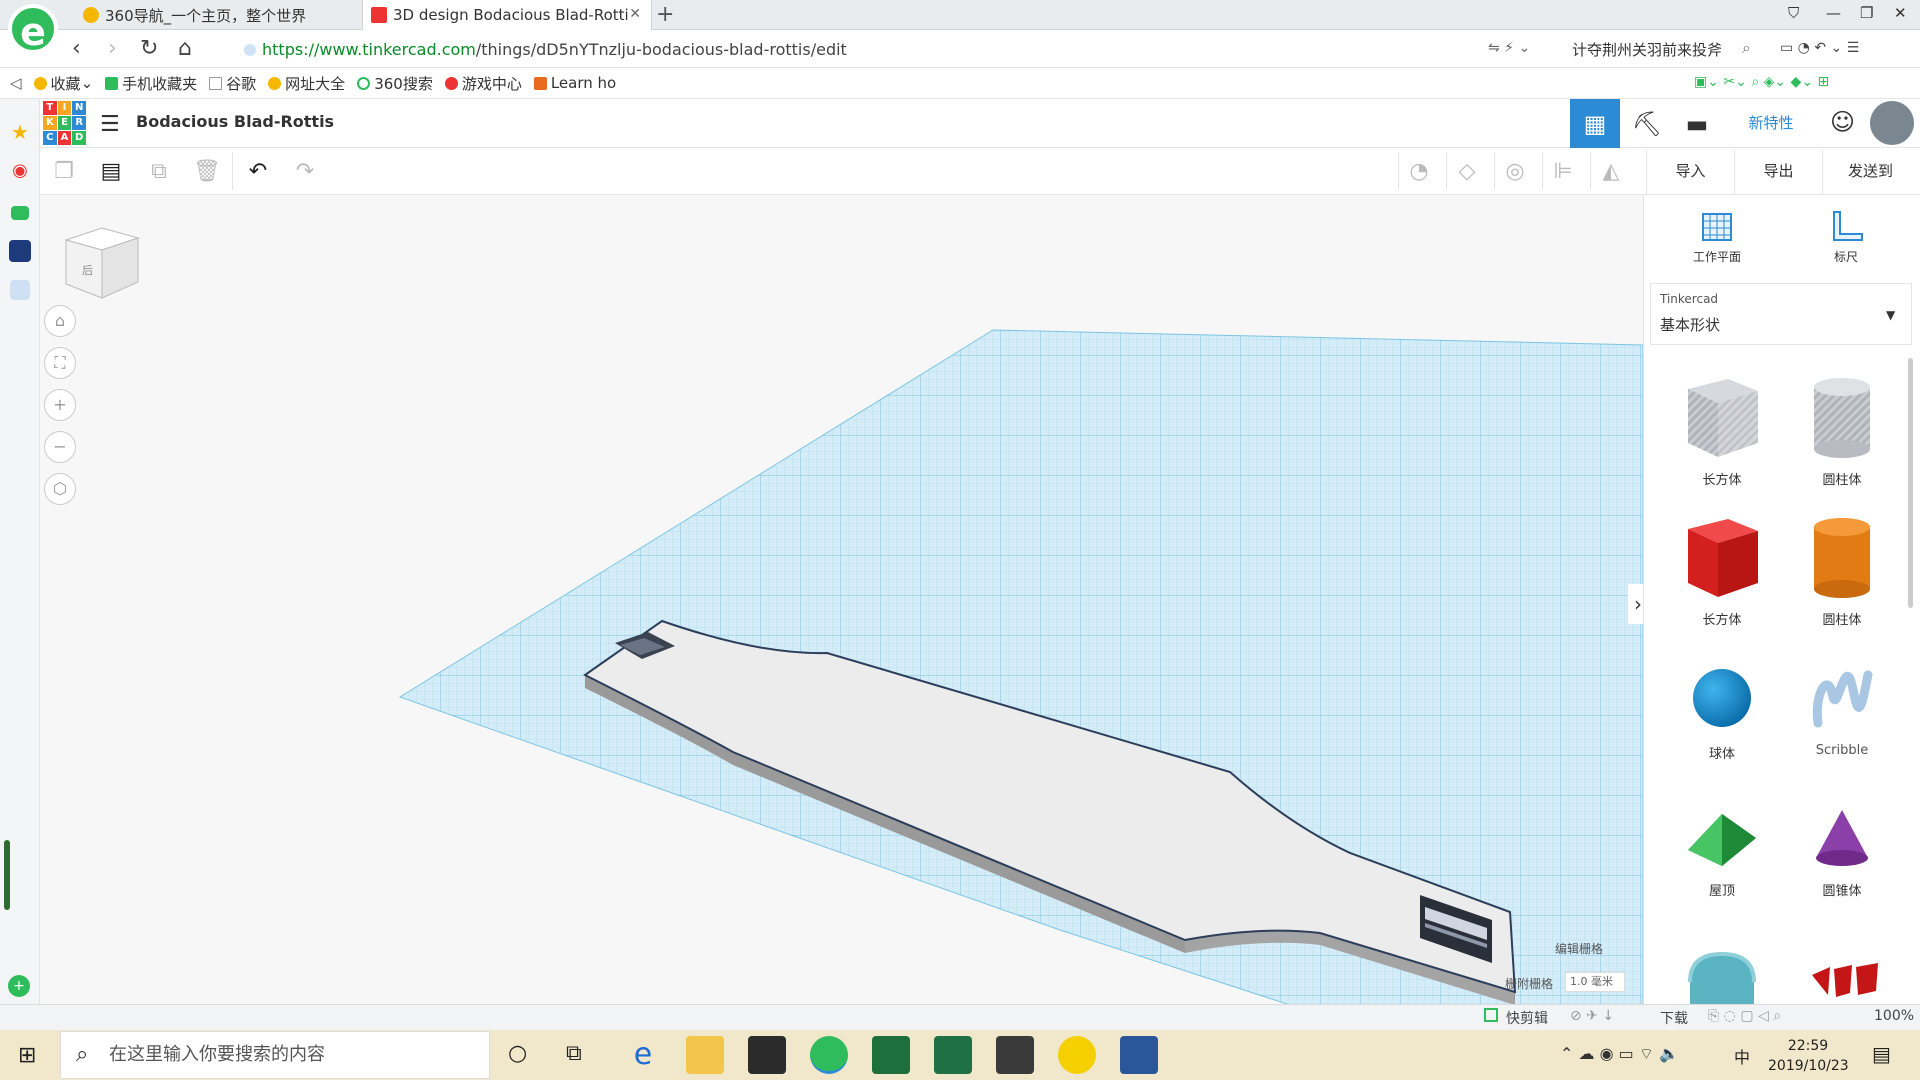  Describe the element at coordinates (1077, 1055) in the screenshot. I see `qqmusic-icon` at that location.